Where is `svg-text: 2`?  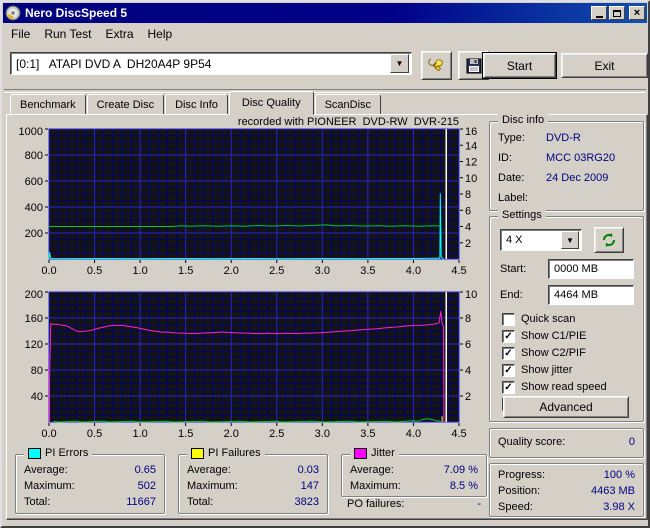 svg-text: 2 is located at coordinates (468, 397).